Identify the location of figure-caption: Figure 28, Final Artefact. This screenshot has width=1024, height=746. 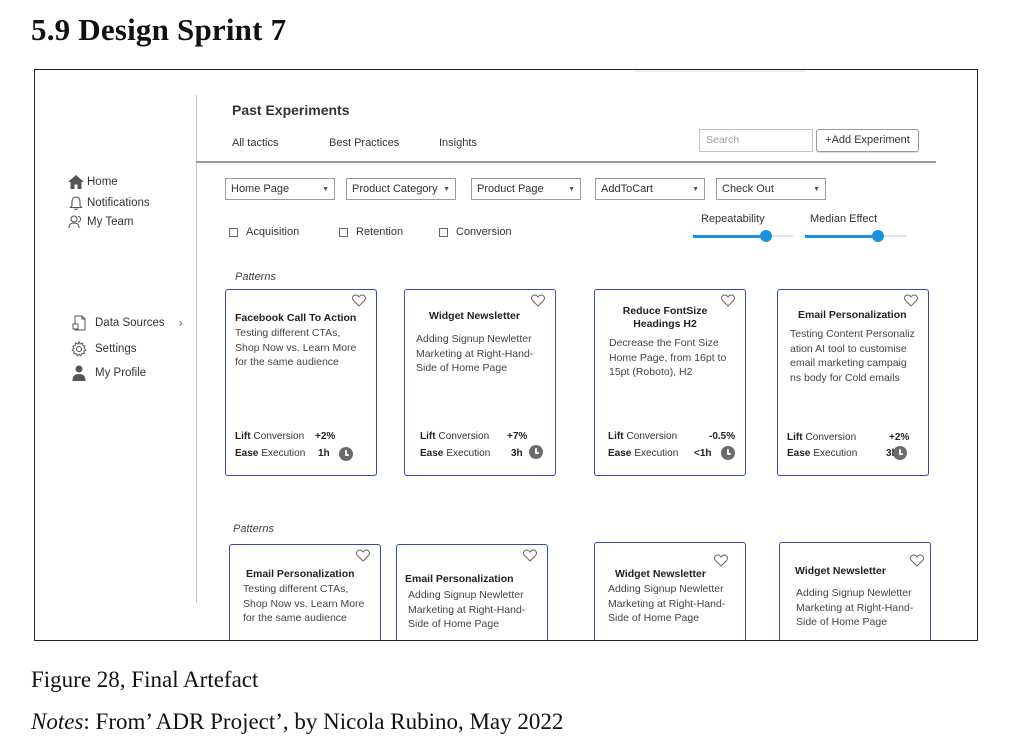
(145, 679).